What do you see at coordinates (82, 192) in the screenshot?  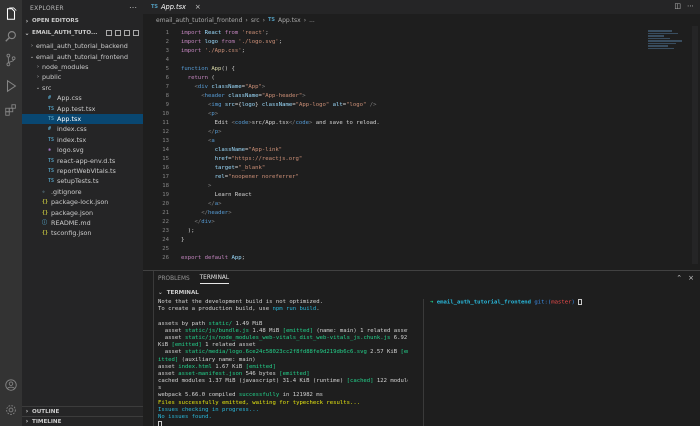 I see `tree-item: ◆ .gitignore` at bounding box center [82, 192].